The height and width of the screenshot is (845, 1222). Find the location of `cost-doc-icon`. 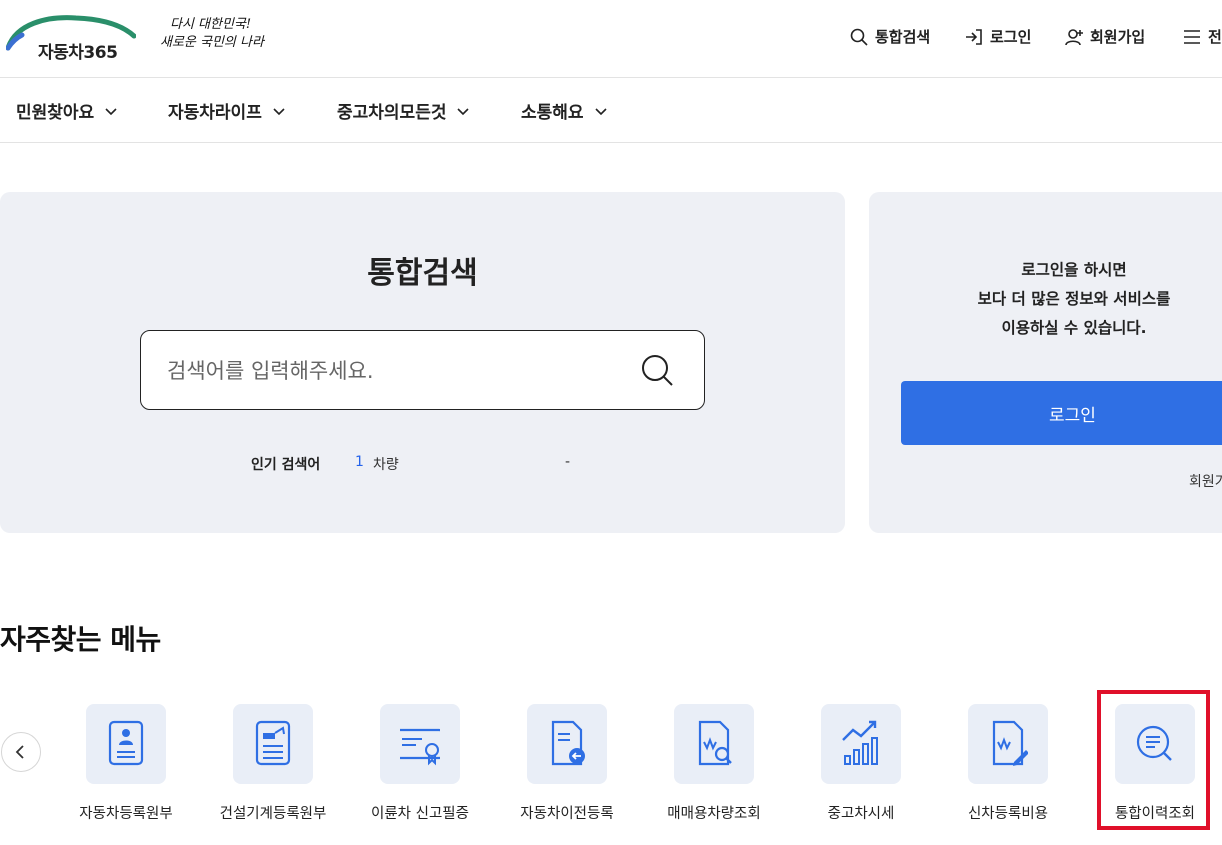

cost-doc-icon is located at coordinates (1010, 743).